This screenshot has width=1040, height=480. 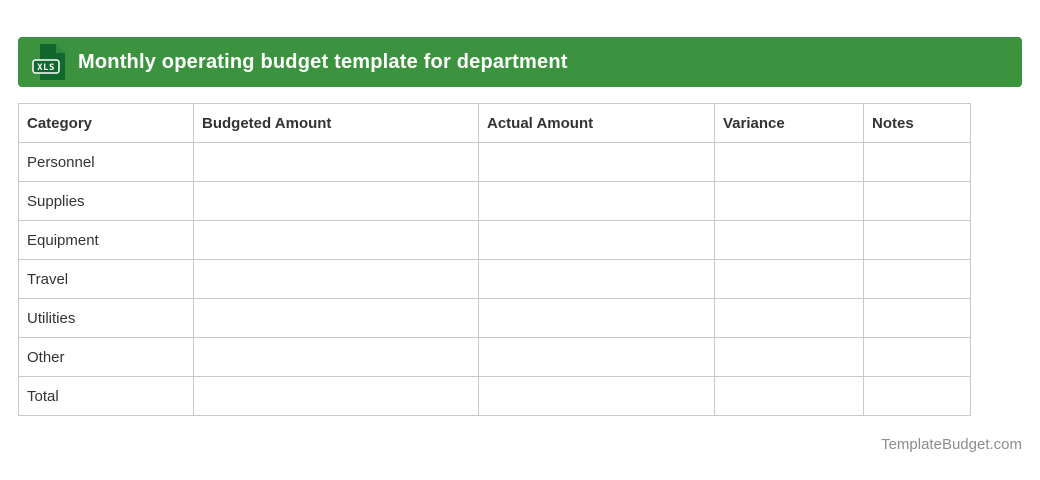 I want to click on cell-travel-actual, so click(x=596, y=279).